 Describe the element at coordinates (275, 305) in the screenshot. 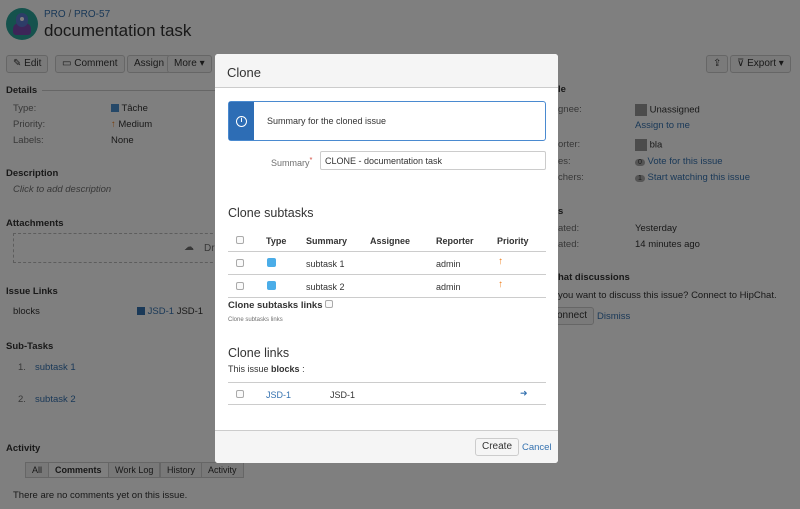

I see `clone-subtasks-links-label: Clone subtasks links` at that location.